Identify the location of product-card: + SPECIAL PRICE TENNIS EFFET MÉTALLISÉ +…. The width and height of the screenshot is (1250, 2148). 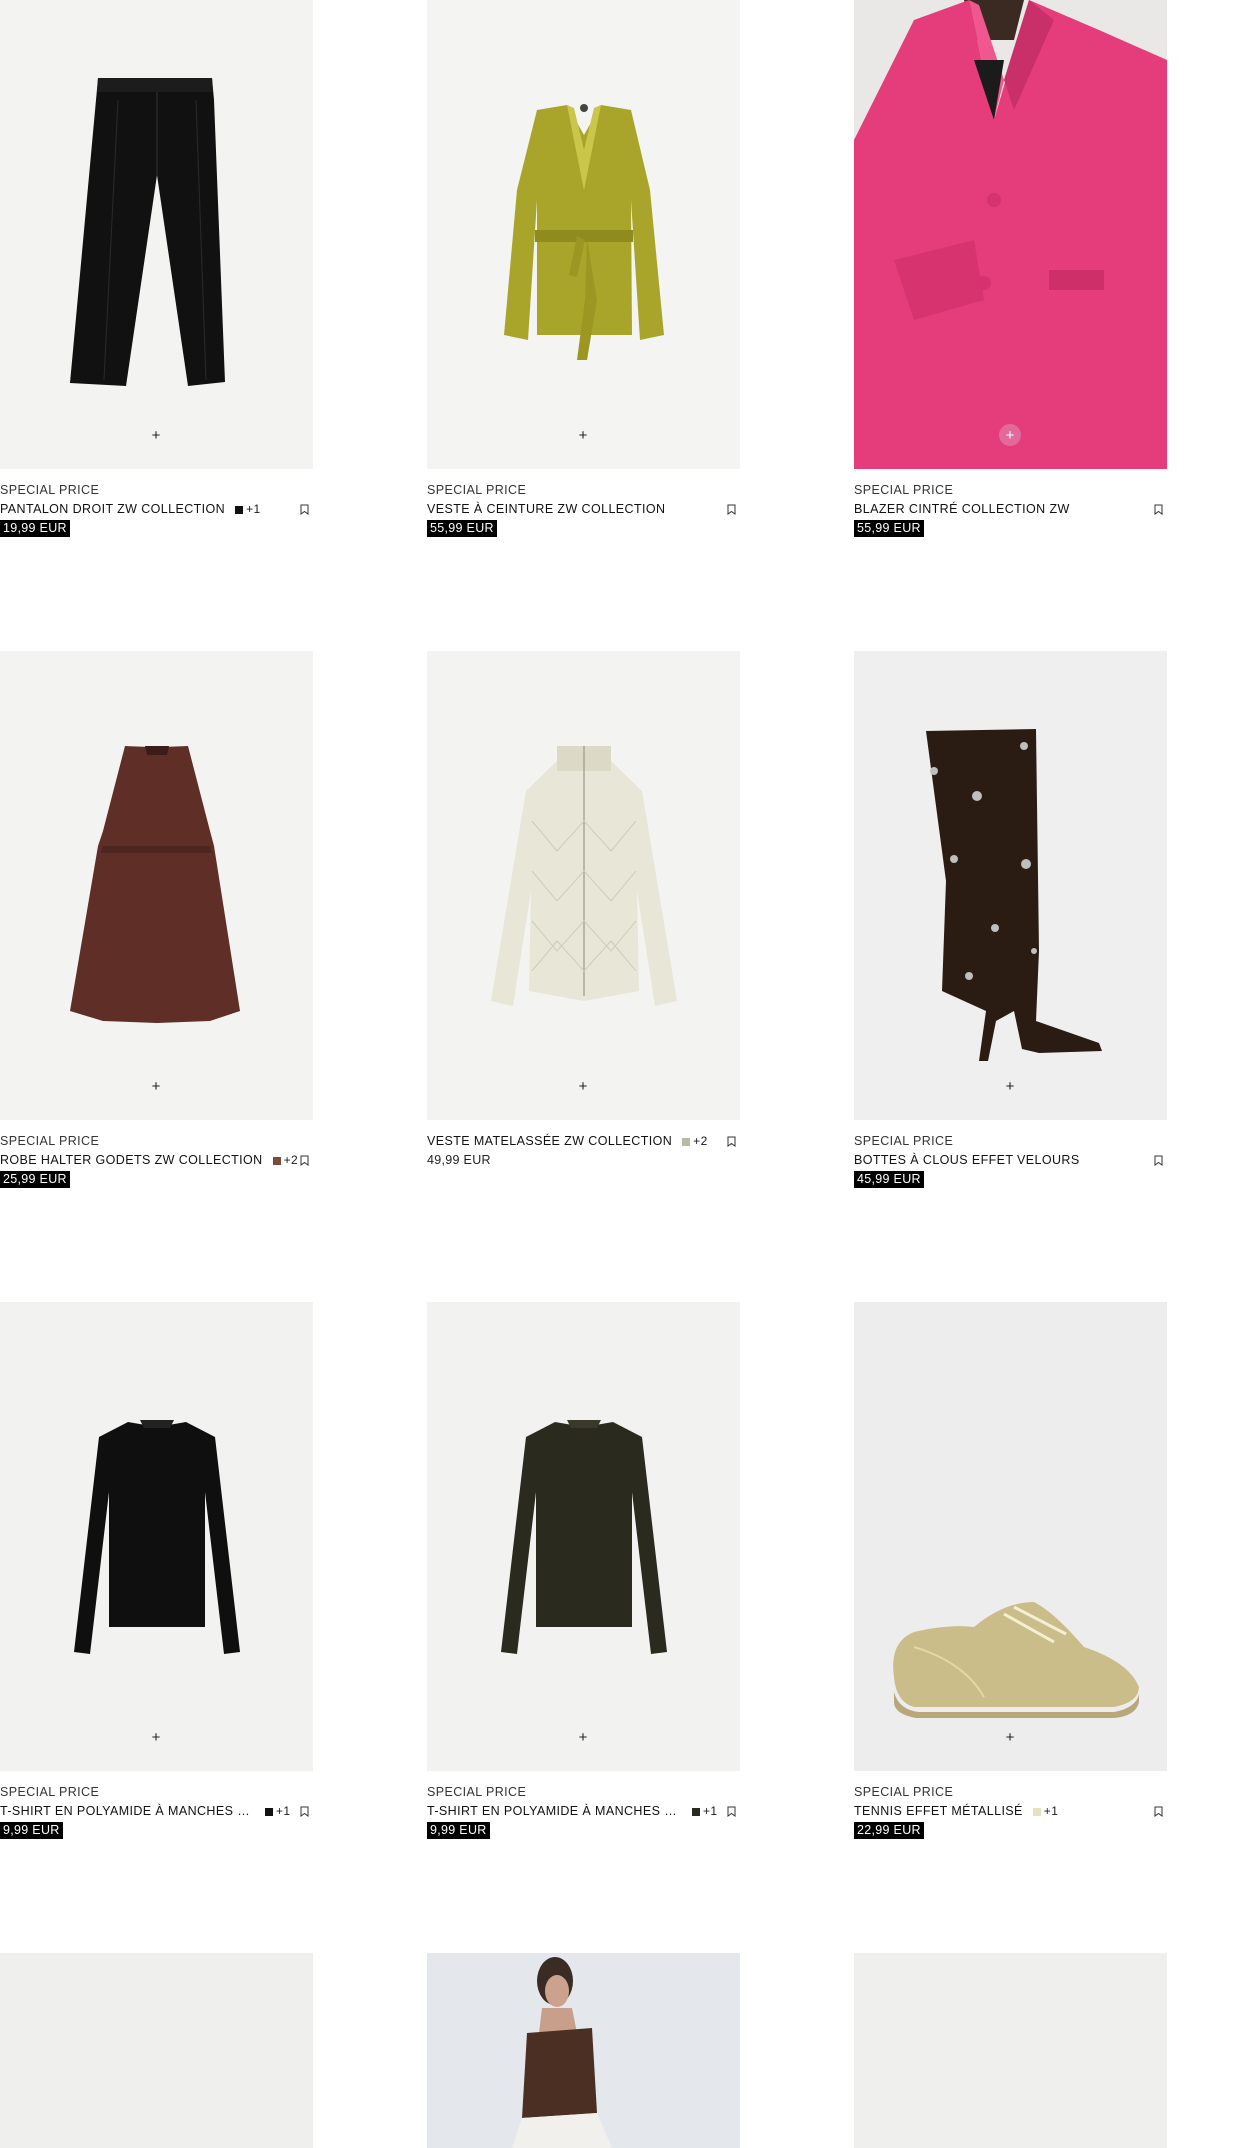
(1010, 1571).